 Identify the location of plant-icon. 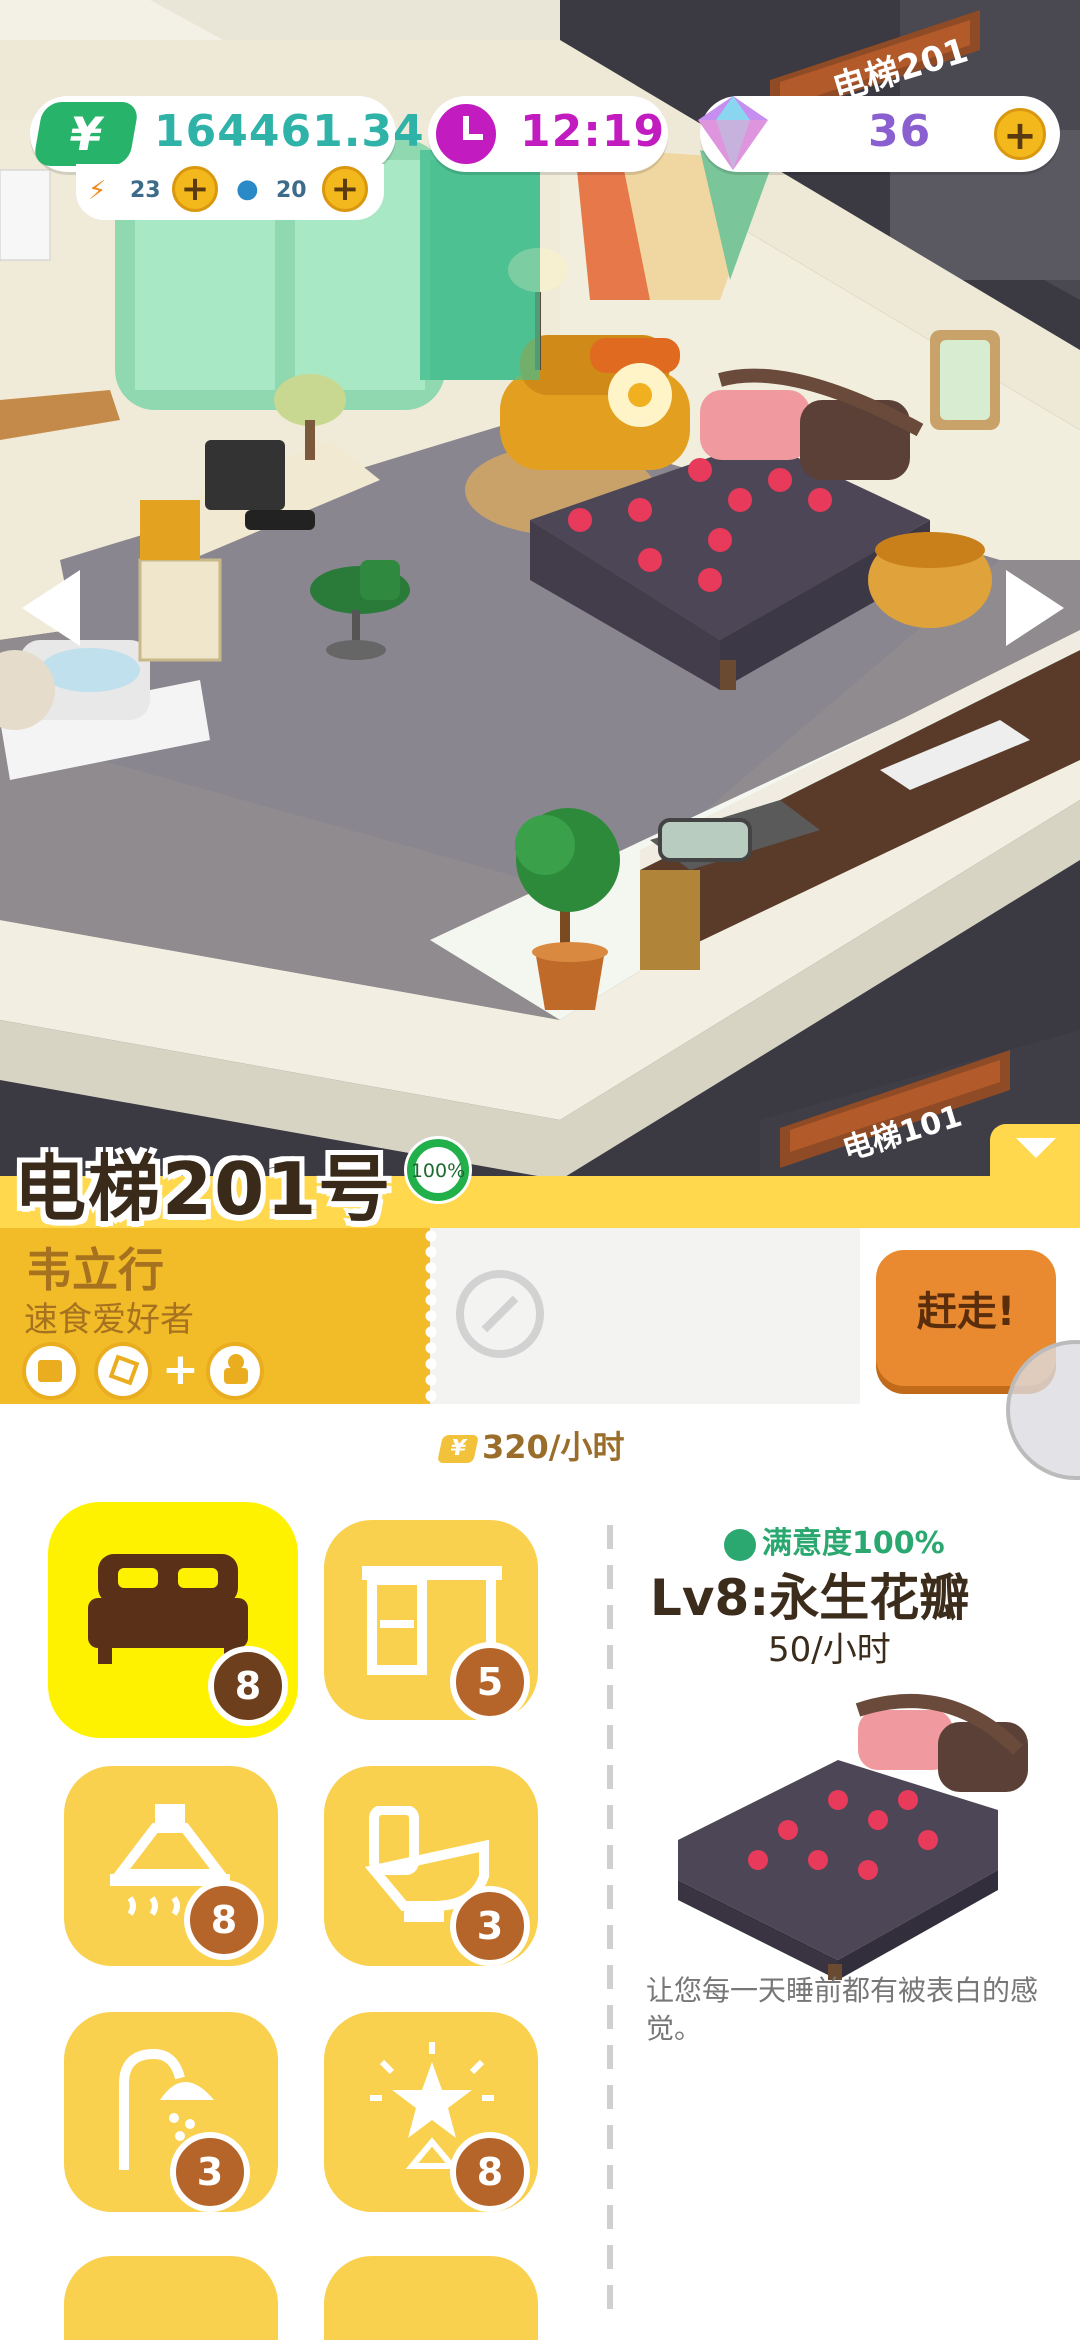
(235, 1371).